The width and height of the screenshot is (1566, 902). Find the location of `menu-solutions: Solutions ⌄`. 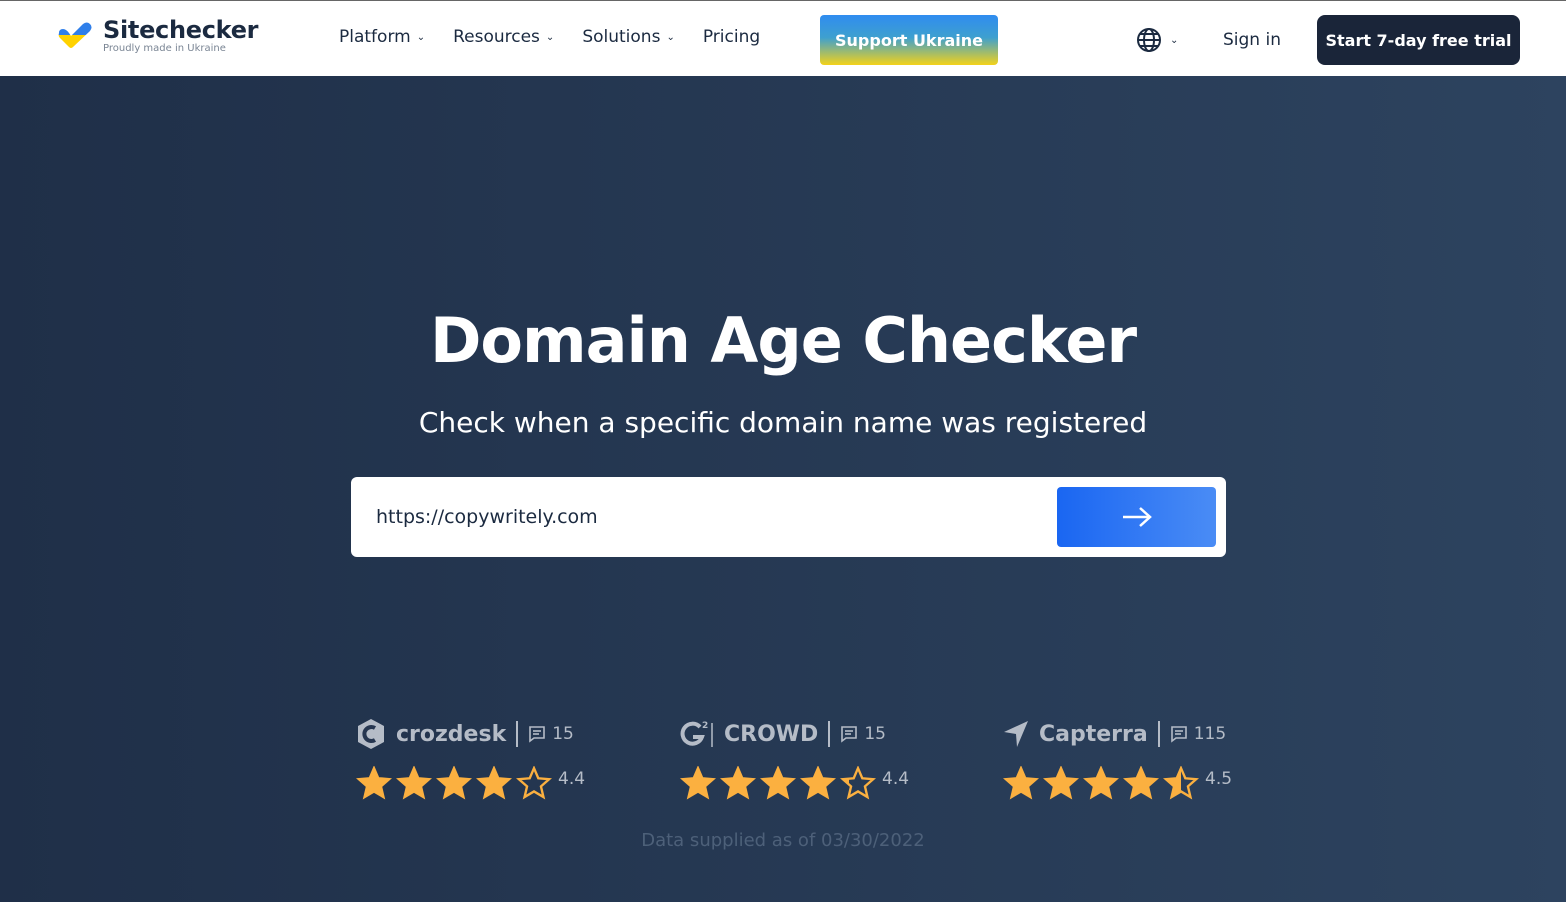

menu-solutions: Solutions ⌄ is located at coordinates (628, 37).